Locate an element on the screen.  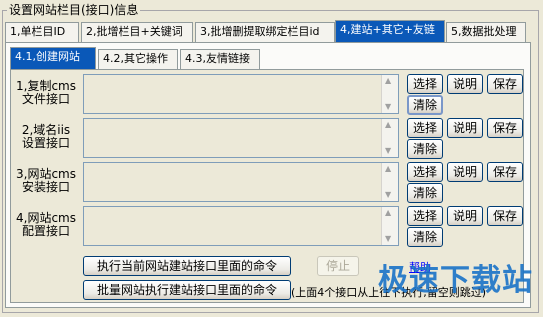
copy-cms-textarea: ▲ ▼ is located at coordinates (241, 94).